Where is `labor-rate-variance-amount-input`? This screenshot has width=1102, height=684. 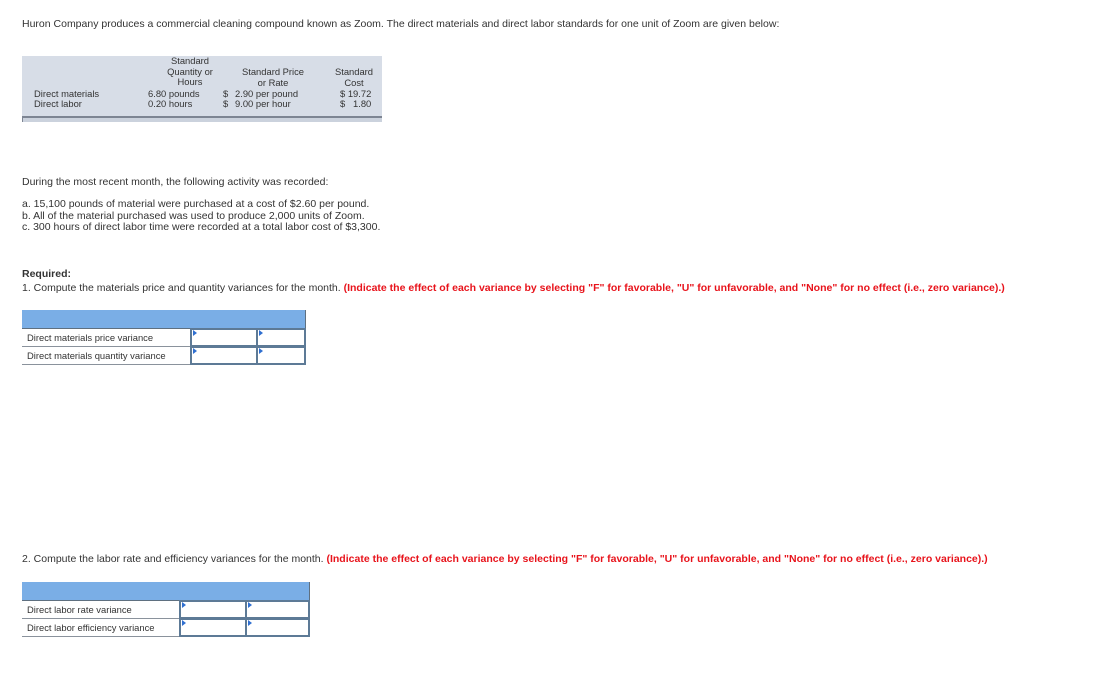
labor-rate-variance-amount-input is located at coordinates (213, 609).